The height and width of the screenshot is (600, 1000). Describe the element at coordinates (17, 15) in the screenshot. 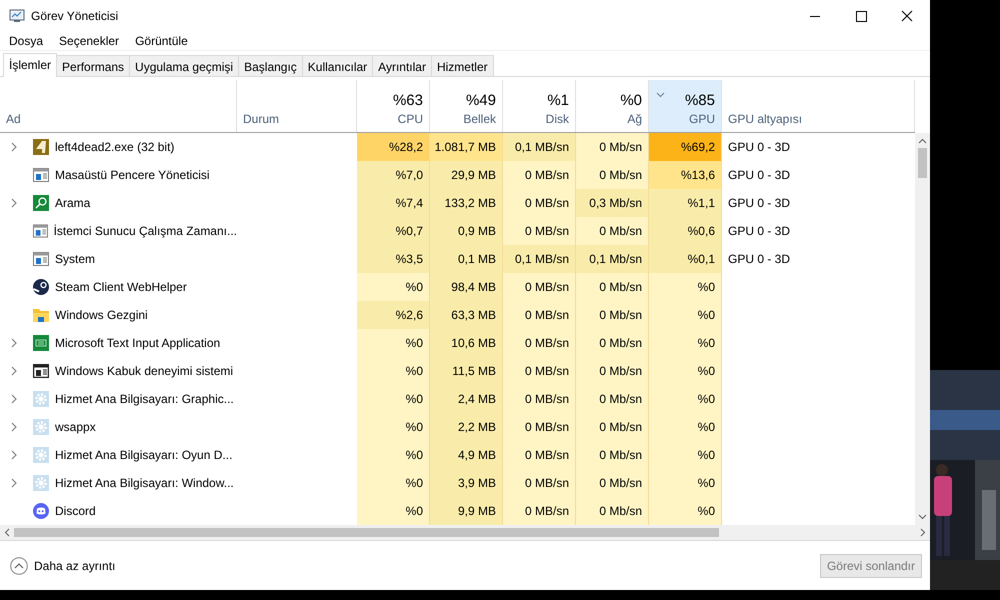

I see `monitor-icon` at that location.